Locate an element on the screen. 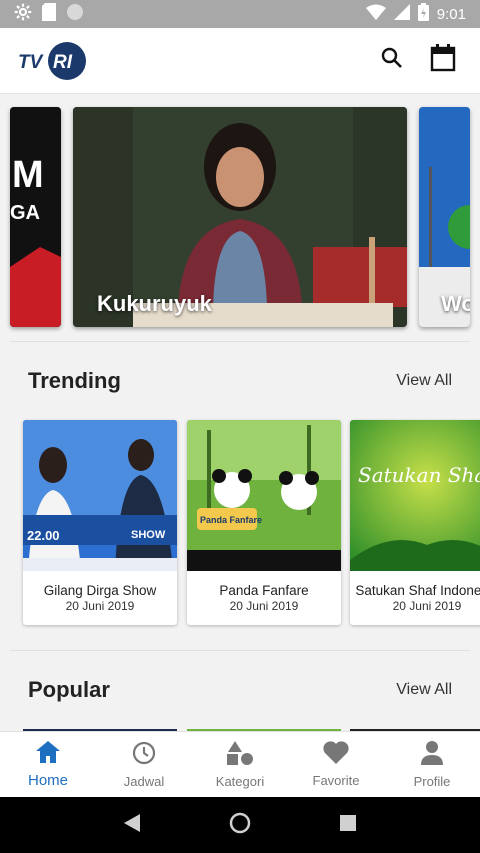 This screenshot has height=853, width=480. popular-title: Popular is located at coordinates (69, 689).